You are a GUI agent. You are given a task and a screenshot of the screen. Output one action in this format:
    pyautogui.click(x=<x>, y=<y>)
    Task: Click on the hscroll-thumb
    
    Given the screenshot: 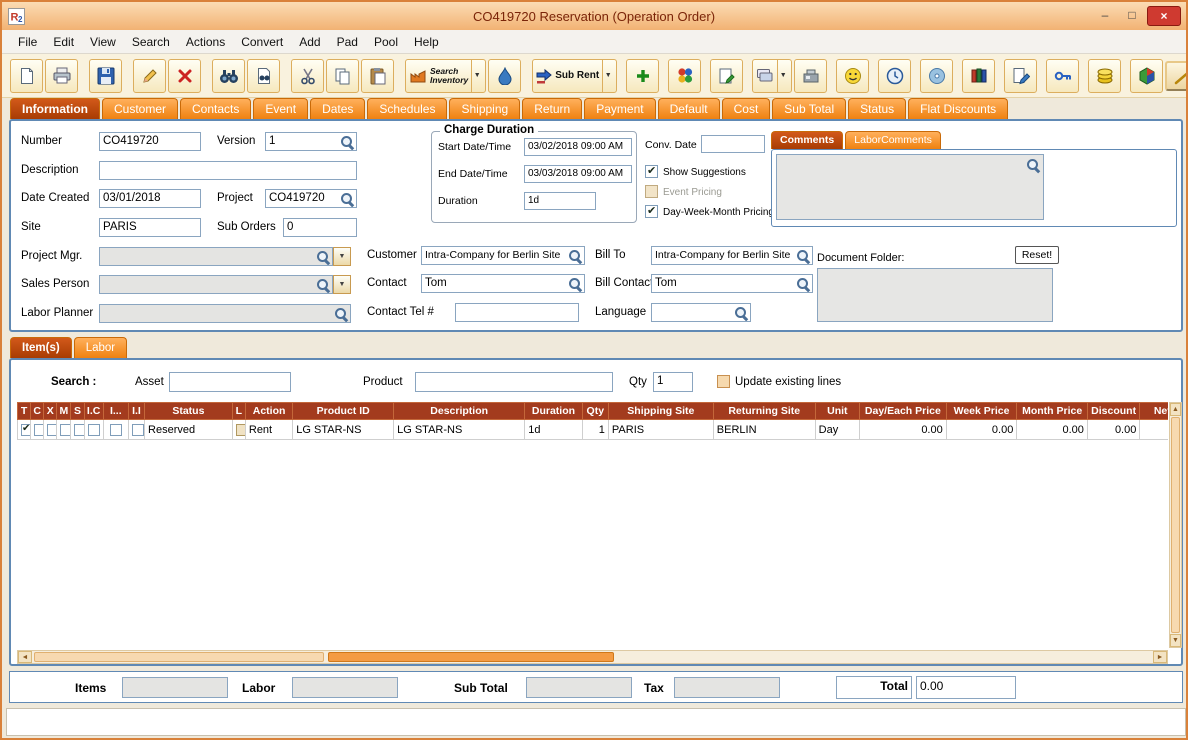 What is the action you would take?
    pyautogui.click(x=471, y=657)
    